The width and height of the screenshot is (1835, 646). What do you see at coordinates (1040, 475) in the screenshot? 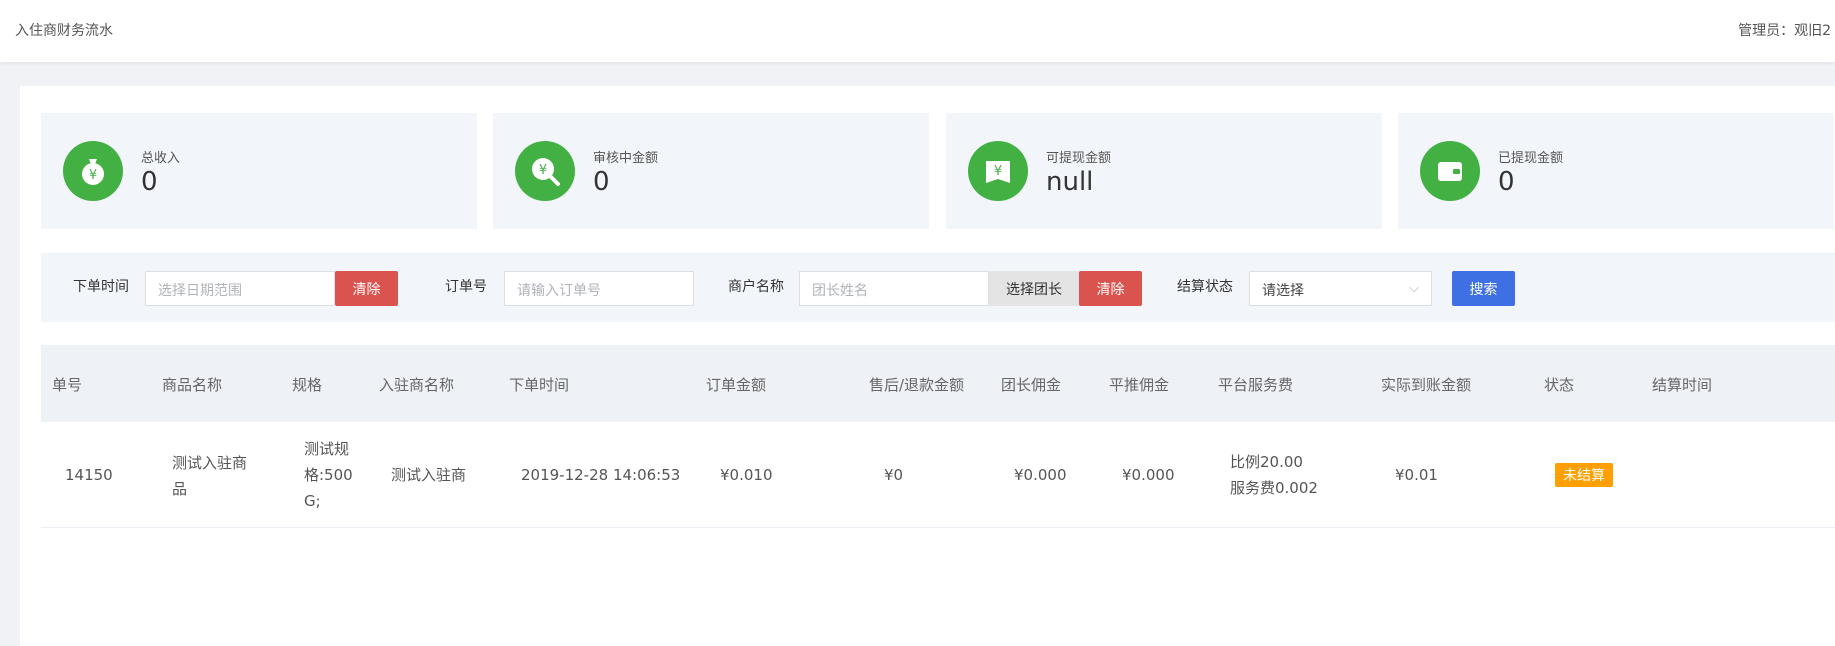
I see `cell-leader-commission: ¥0.000` at bounding box center [1040, 475].